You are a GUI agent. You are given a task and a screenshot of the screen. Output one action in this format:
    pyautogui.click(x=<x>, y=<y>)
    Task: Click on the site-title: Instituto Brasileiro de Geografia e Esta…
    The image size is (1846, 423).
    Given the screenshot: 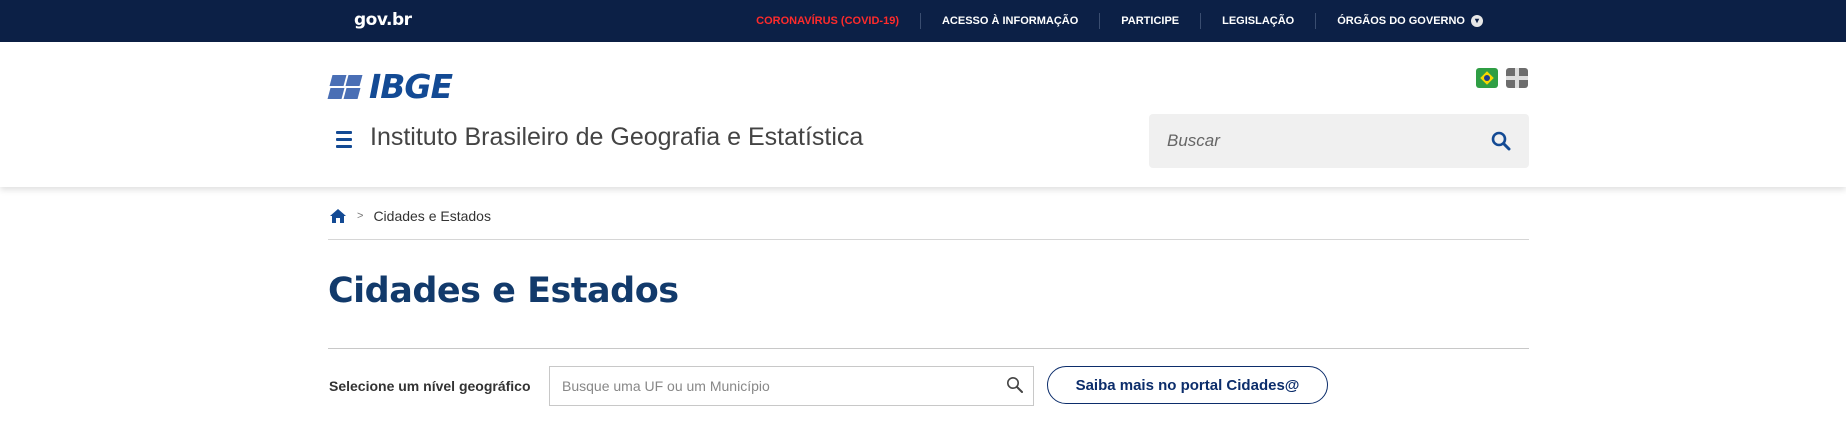 What is the action you would take?
    pyautogui.click(x=616, y=137)
    